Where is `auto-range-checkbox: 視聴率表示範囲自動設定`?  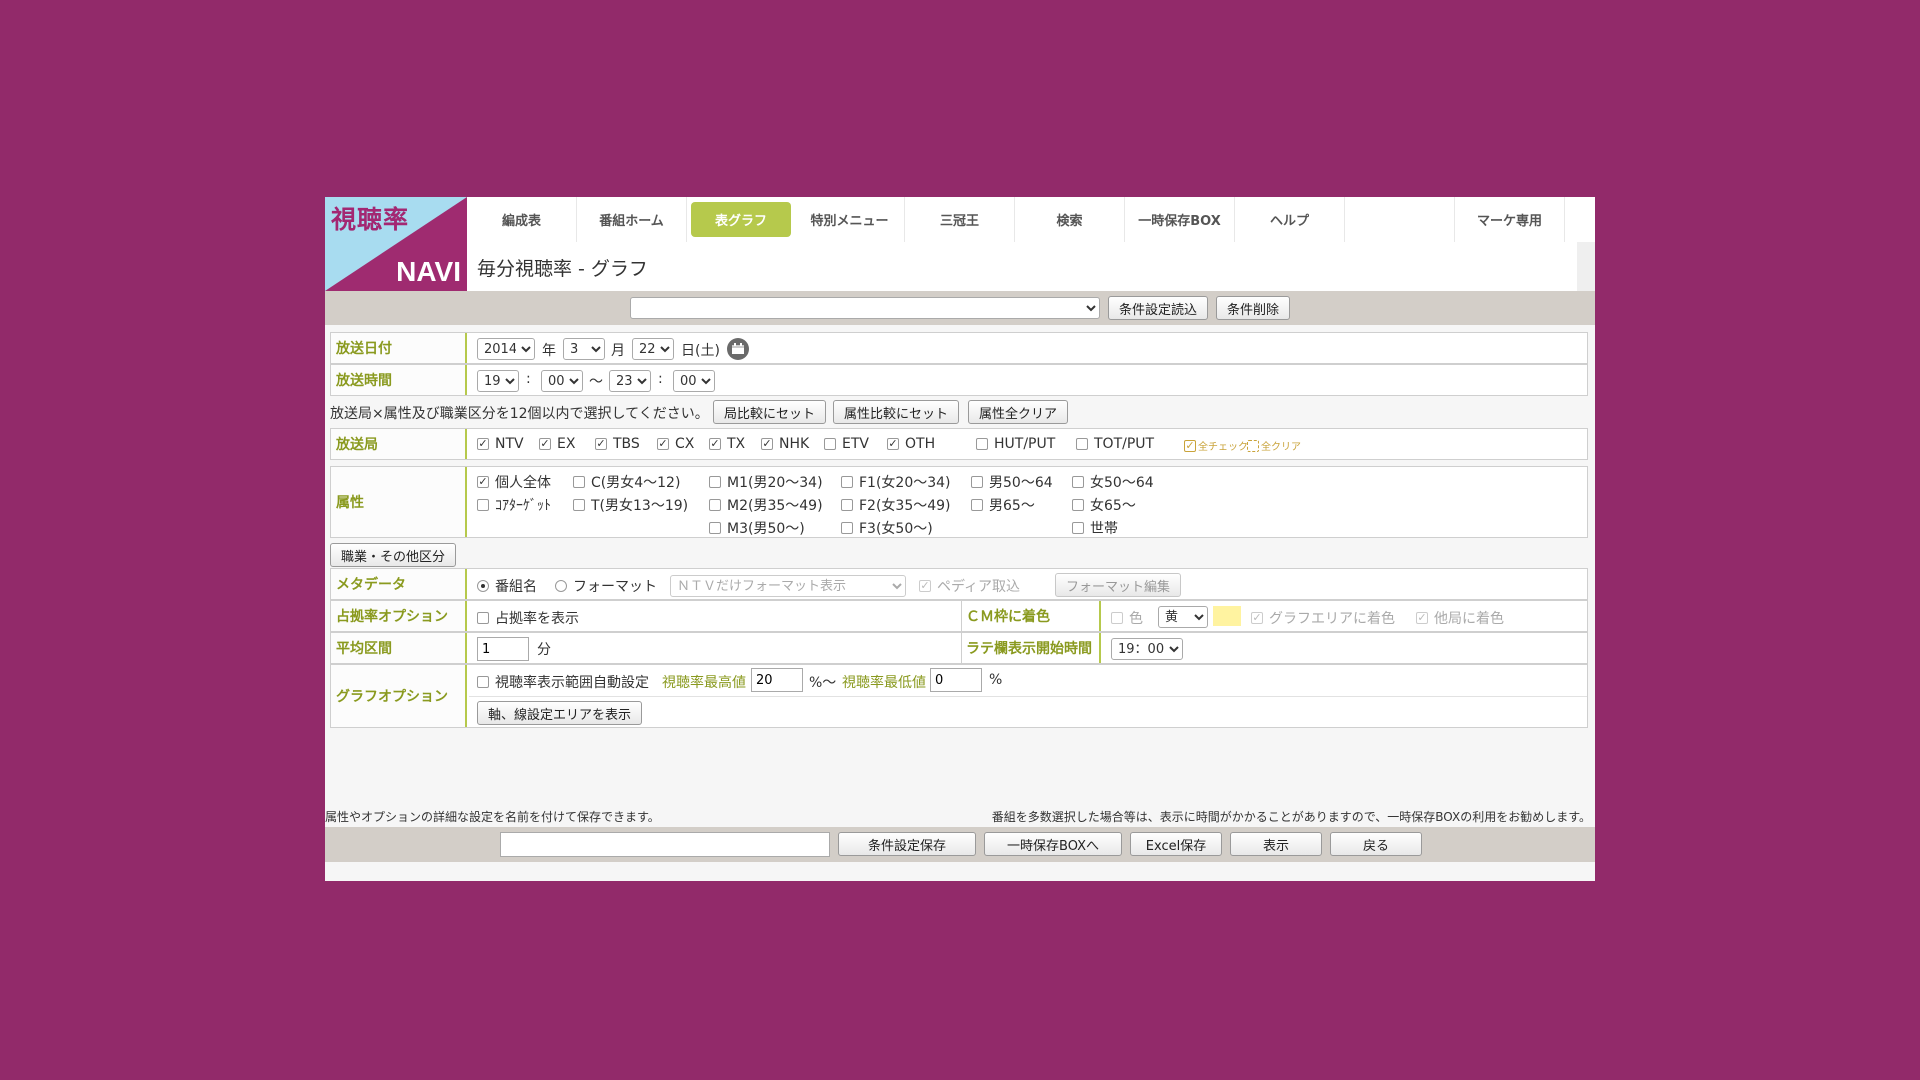
auto-range-checkbox: 視聴率表示範囲自動設定 is located at coordinates (563, 682).